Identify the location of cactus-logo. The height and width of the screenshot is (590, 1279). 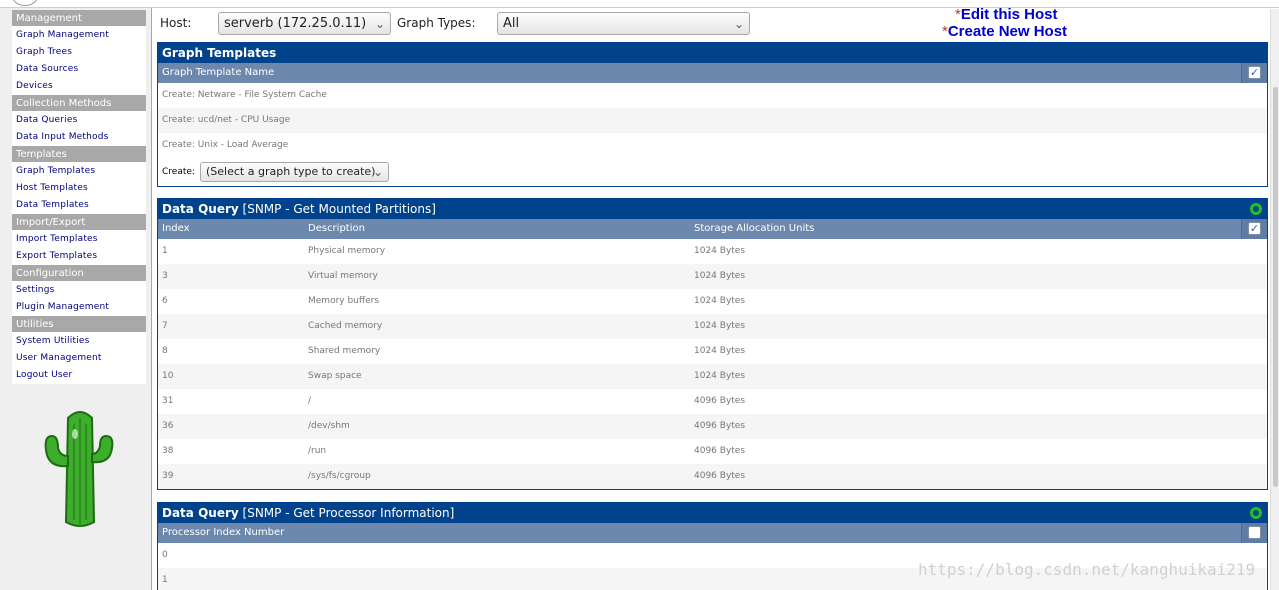
(79, 469).